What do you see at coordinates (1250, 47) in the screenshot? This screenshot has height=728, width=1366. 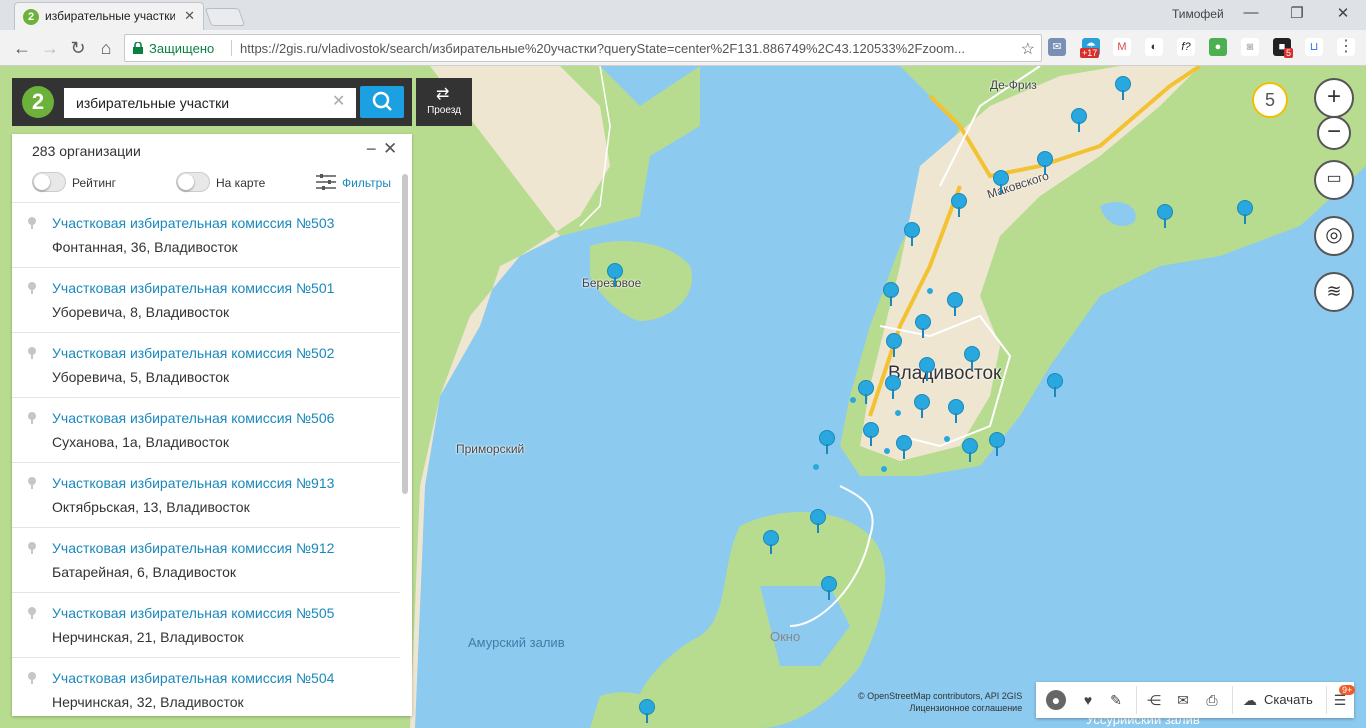 I see `camera-extension-icon: ◙` at bounding box center [1250, 47].